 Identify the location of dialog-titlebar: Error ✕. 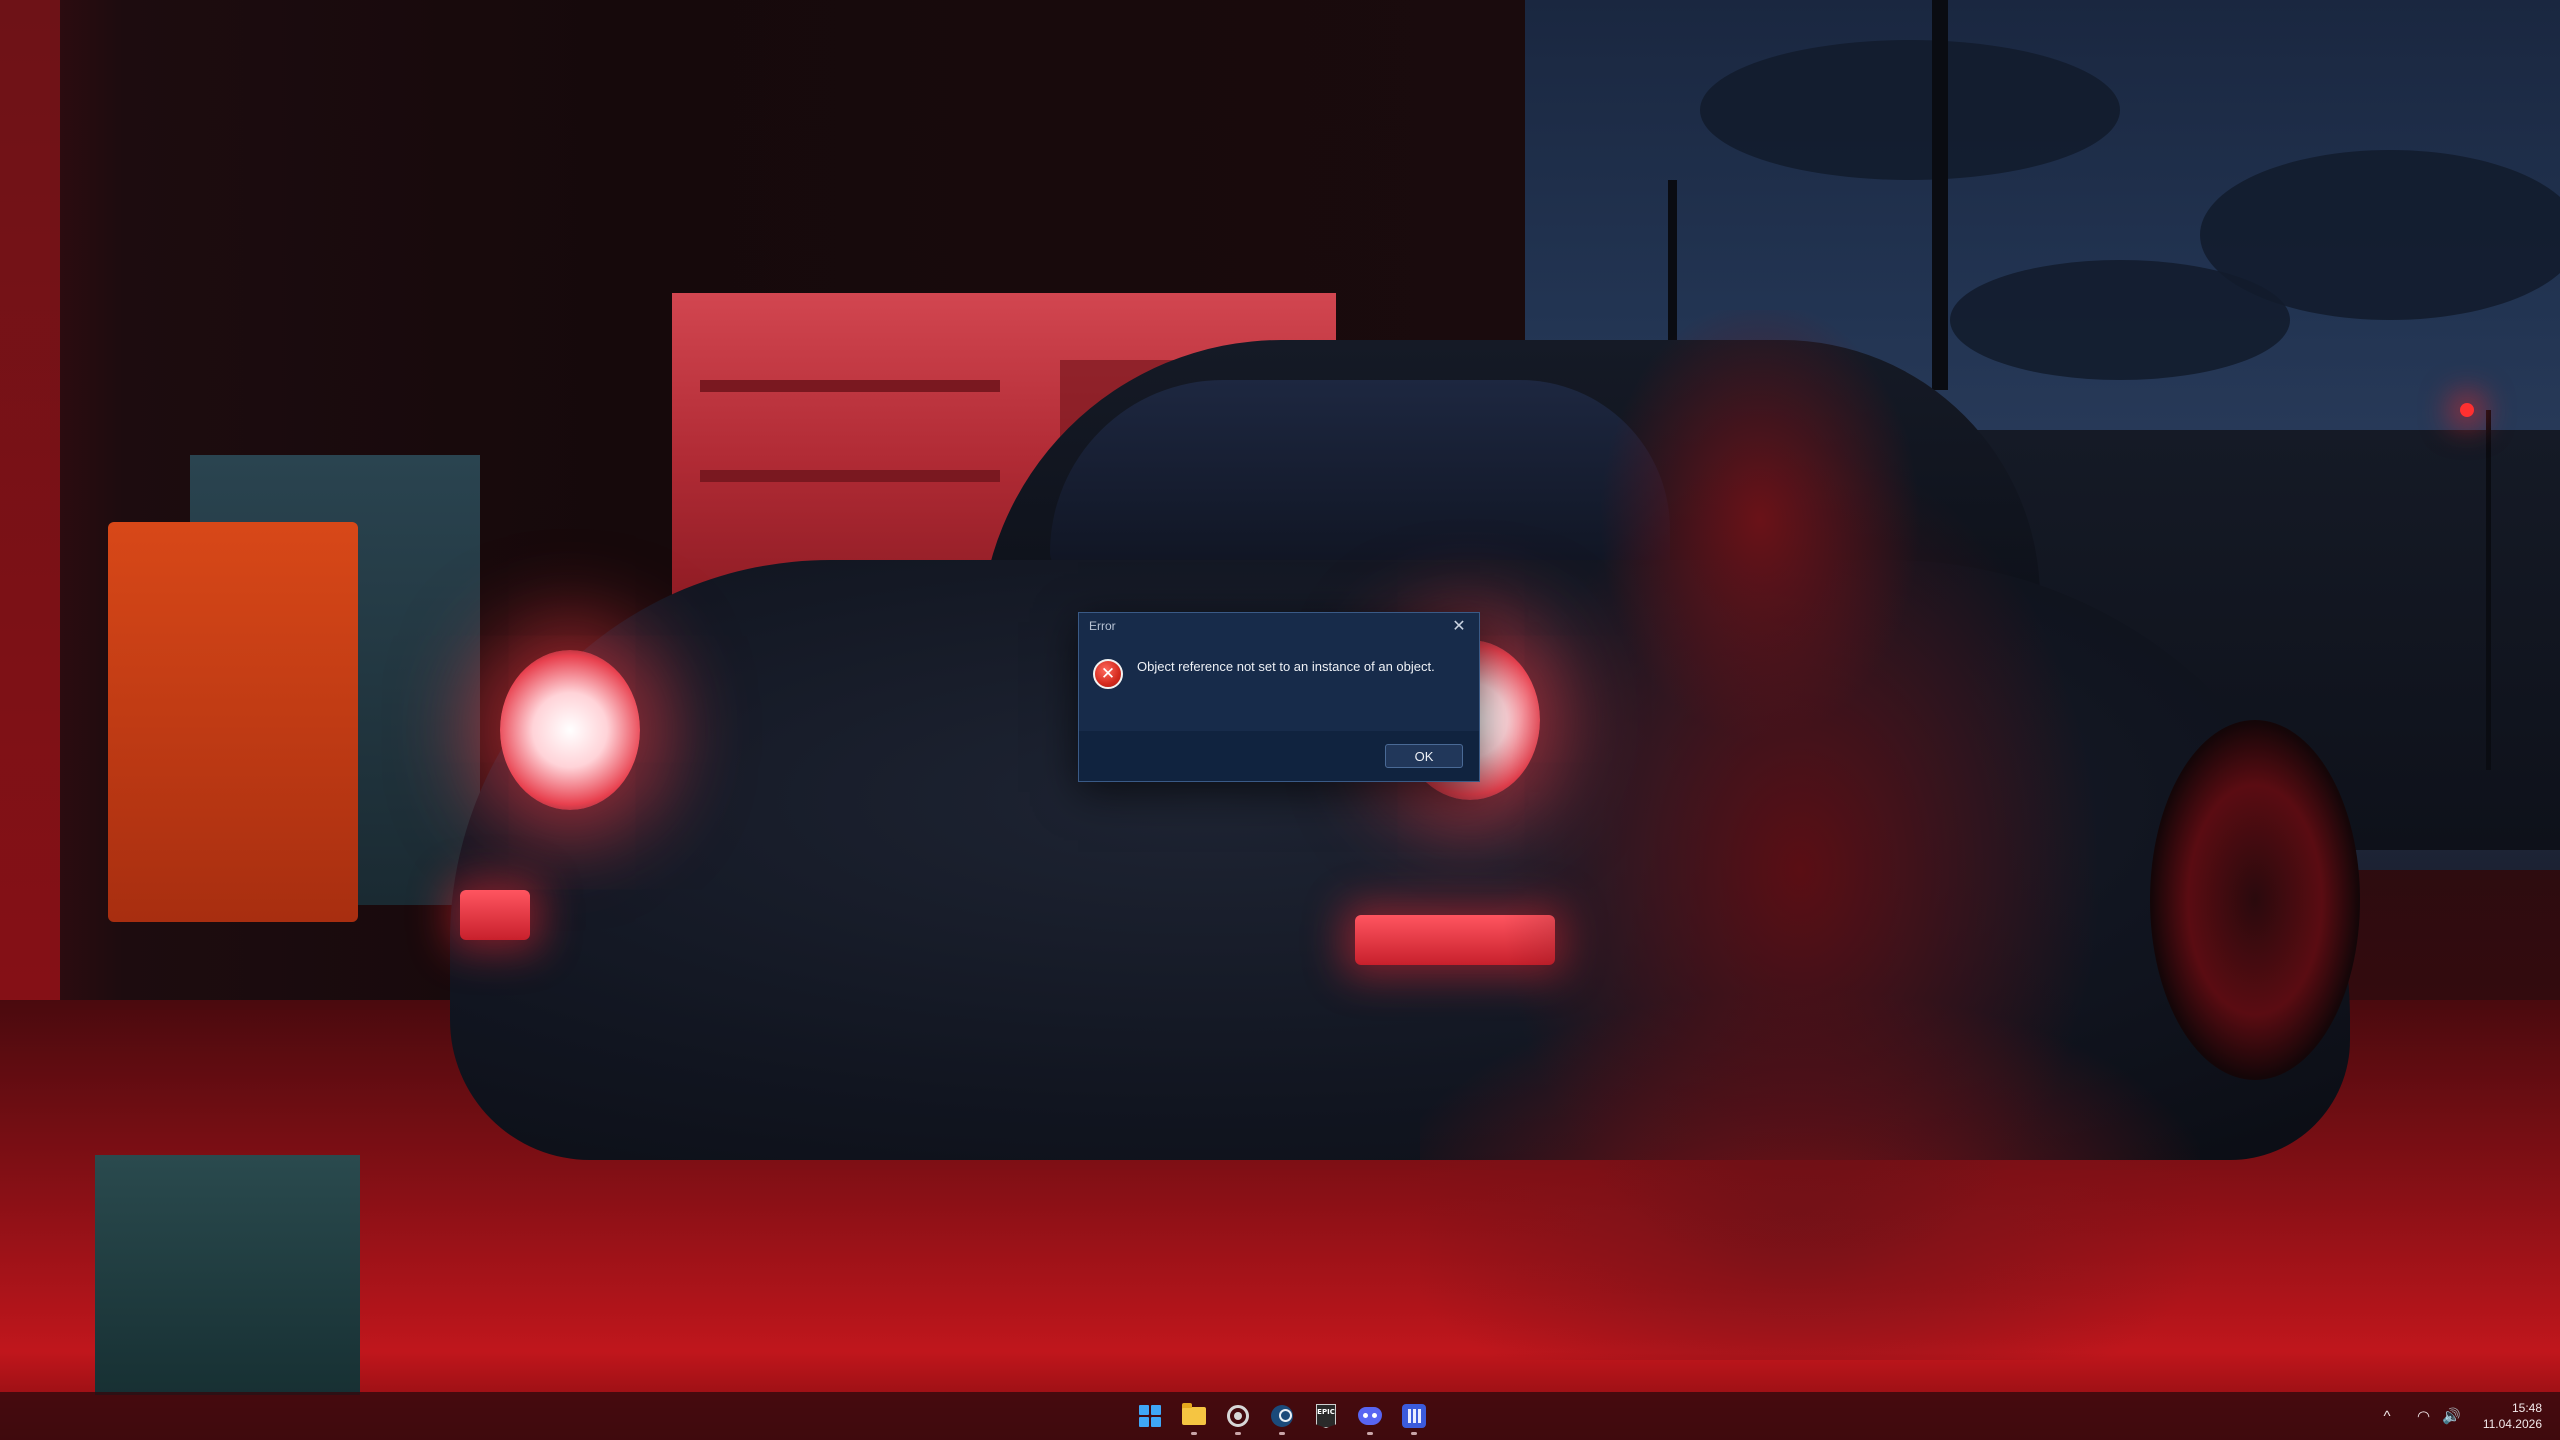
(1279, 626).